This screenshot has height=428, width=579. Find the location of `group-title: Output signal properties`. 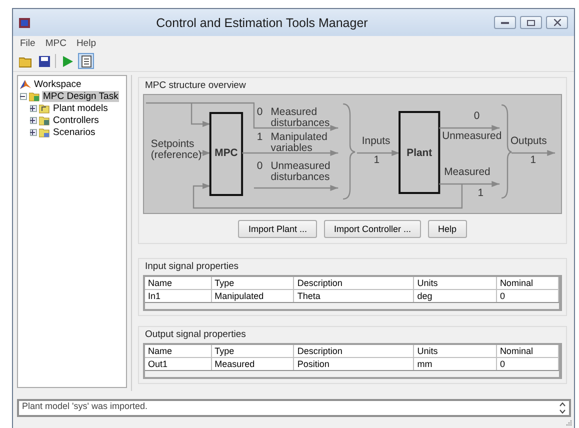

group-title: Output signal properties is located at coordinates (196, 334).